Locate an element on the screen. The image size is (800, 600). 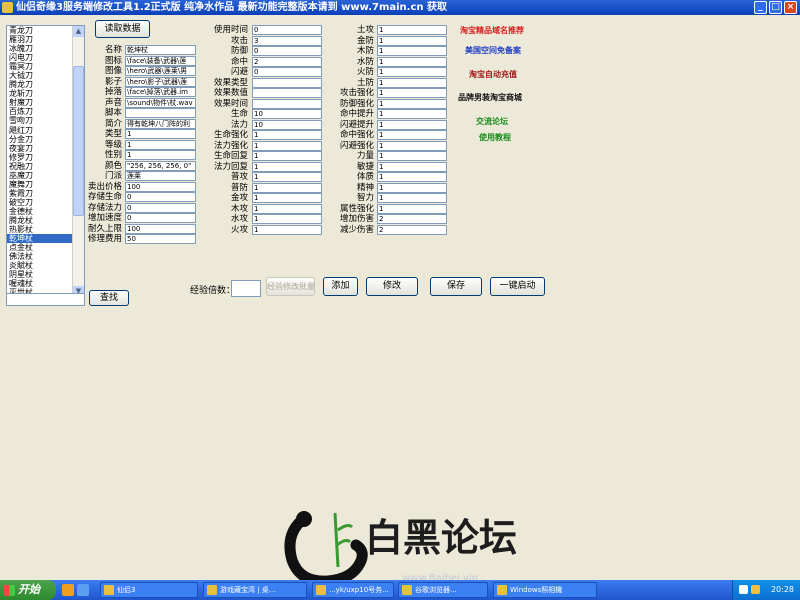
list-item: 闪电刀 is located at coordinates (40, 57).